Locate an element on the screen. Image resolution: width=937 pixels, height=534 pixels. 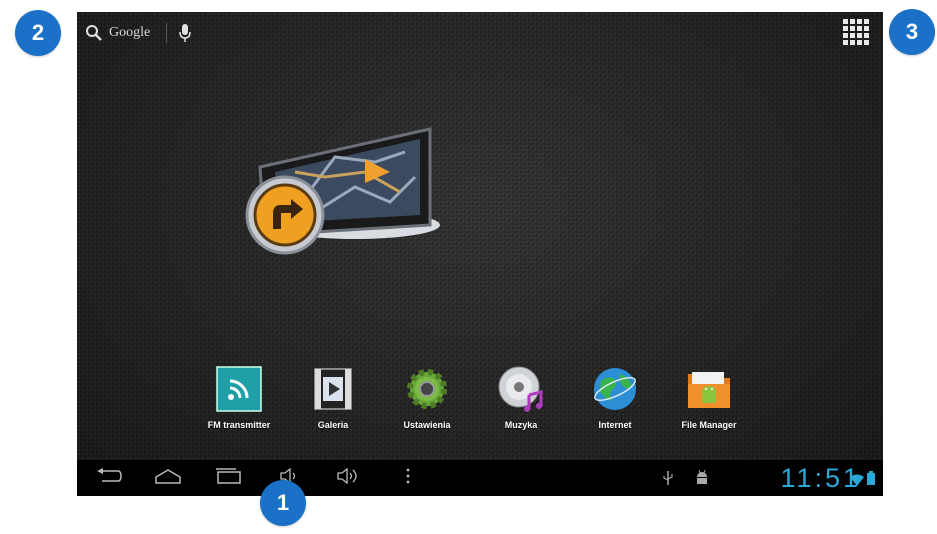
callout-1: 1 is located at coordinates (283, 503).